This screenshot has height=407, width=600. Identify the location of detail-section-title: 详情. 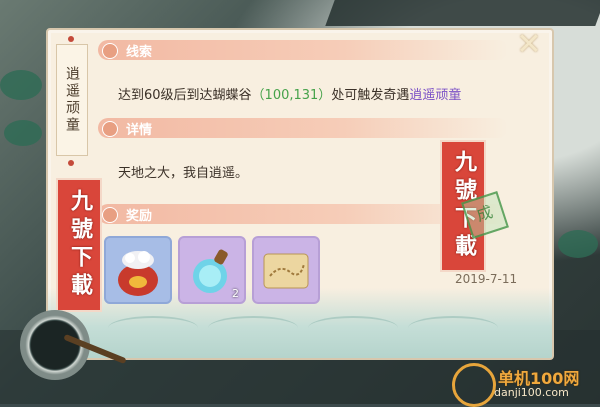
(139, 130).